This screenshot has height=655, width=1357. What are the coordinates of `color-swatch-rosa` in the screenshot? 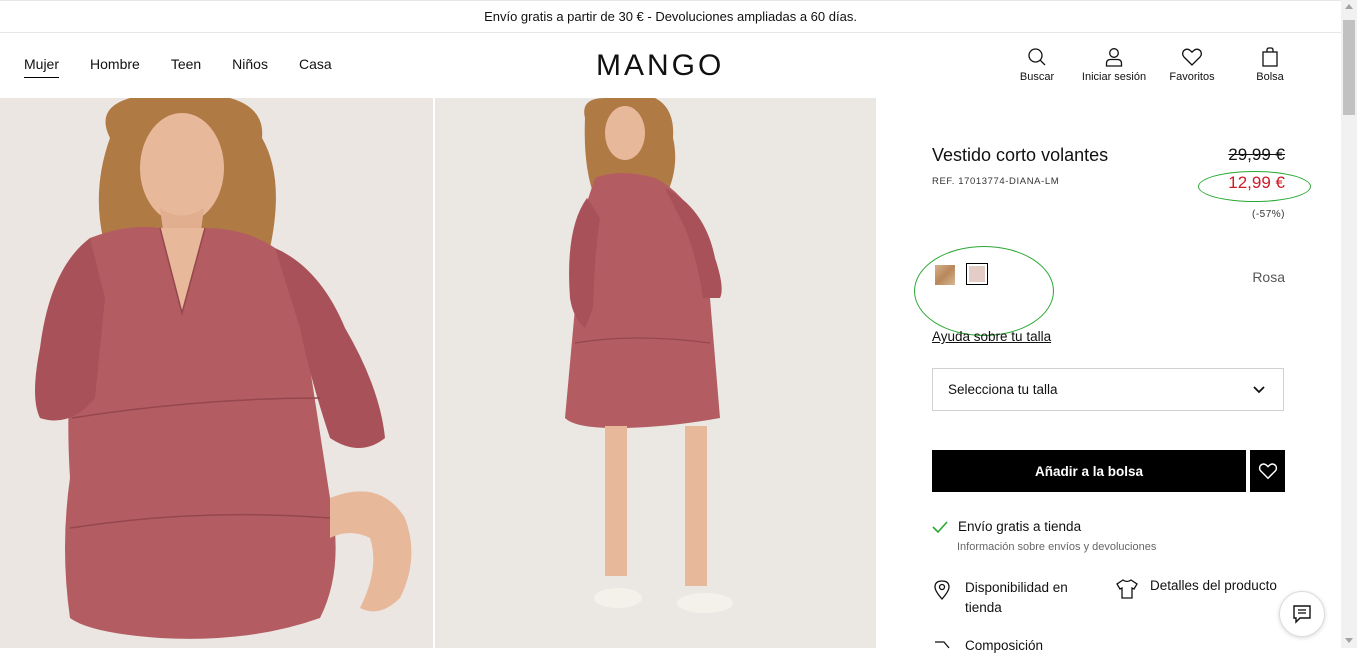 It's located at (977, 274).